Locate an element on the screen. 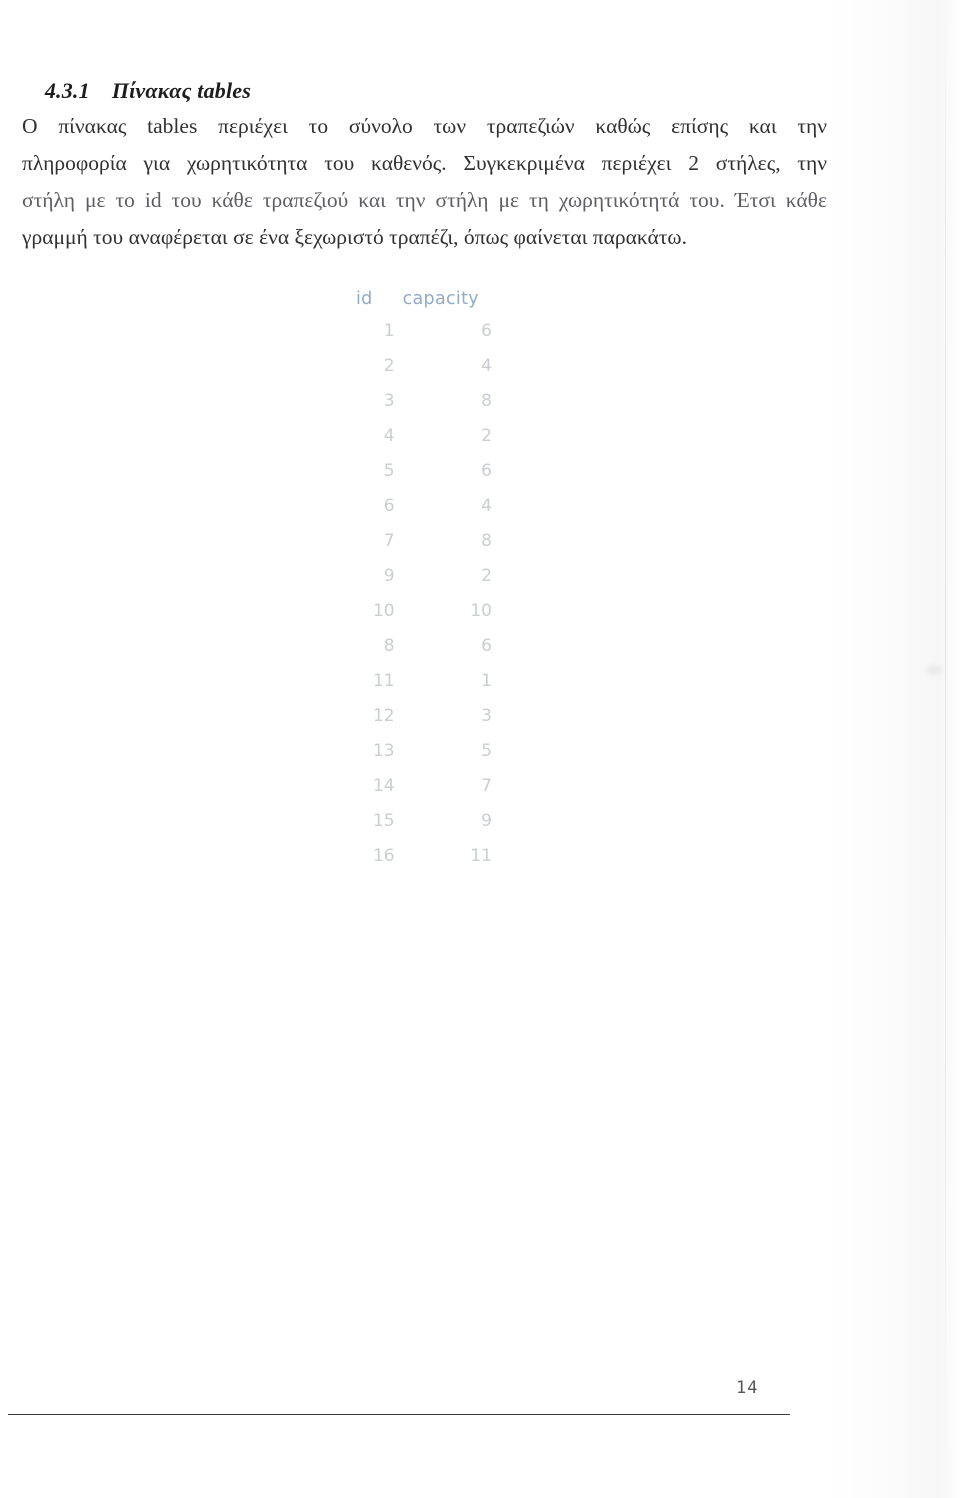  cell-capacity: 1 is located at coordinates (486, 681).